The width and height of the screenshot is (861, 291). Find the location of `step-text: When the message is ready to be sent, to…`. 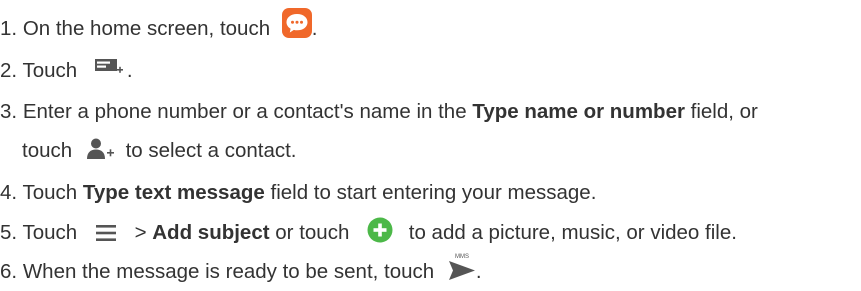

step-text: When the message is ready to be sent, to… is located at coordinates (228, 271).